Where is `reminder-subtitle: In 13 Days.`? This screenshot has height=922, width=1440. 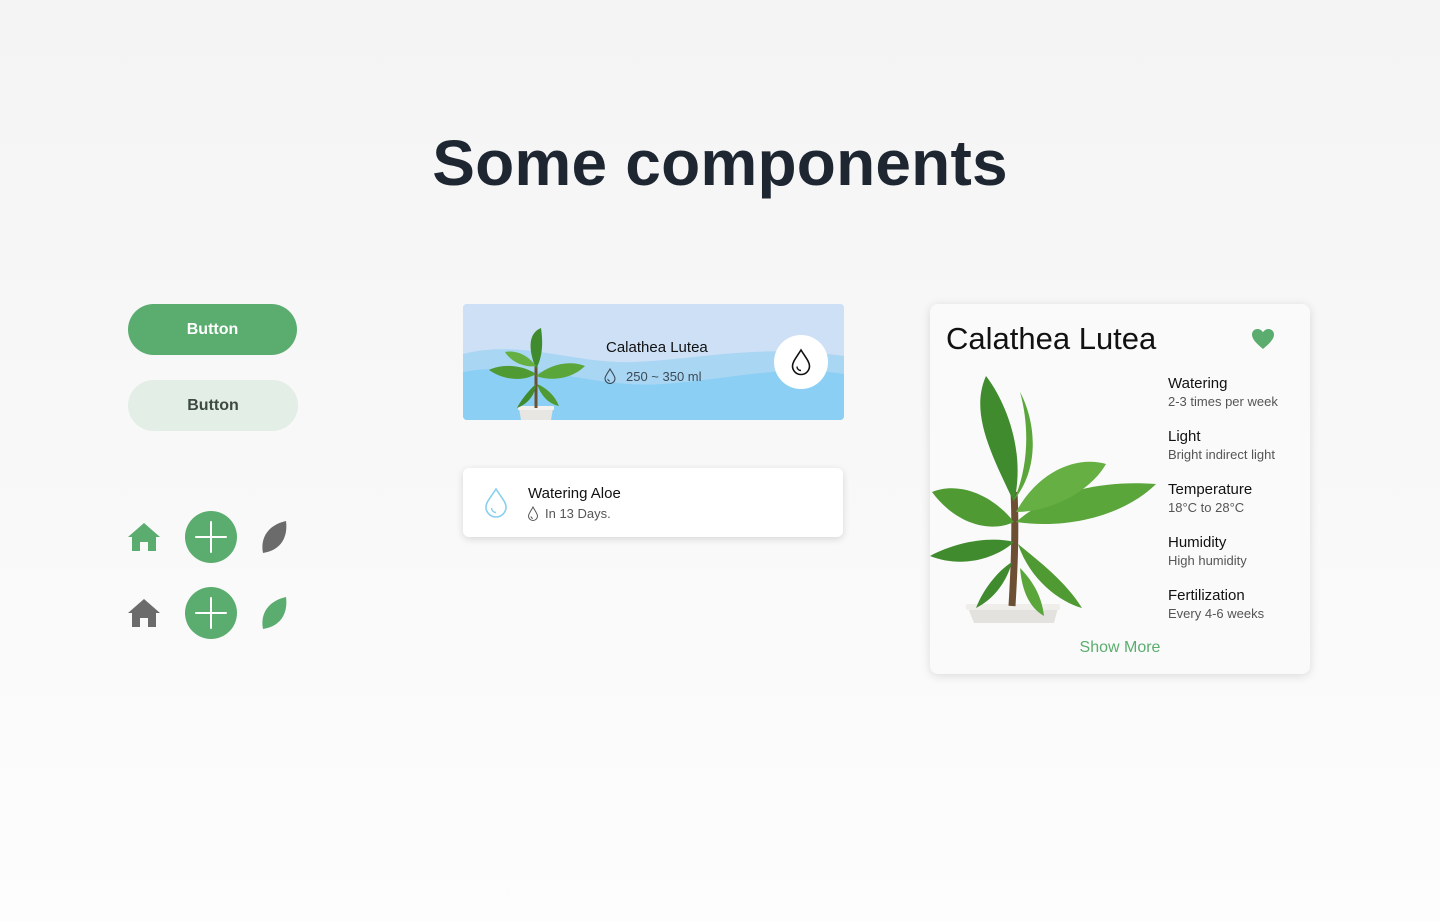
reminder-subtitle: In 13 Days. is located at coordinates (569, 513).